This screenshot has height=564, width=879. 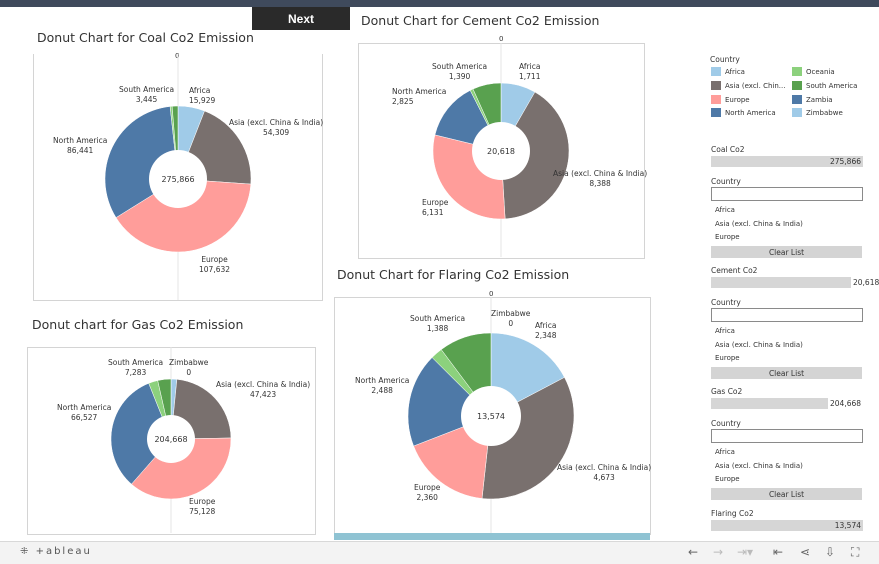 I want to click on country-filter-label: Country, so click(x=726, y=423).